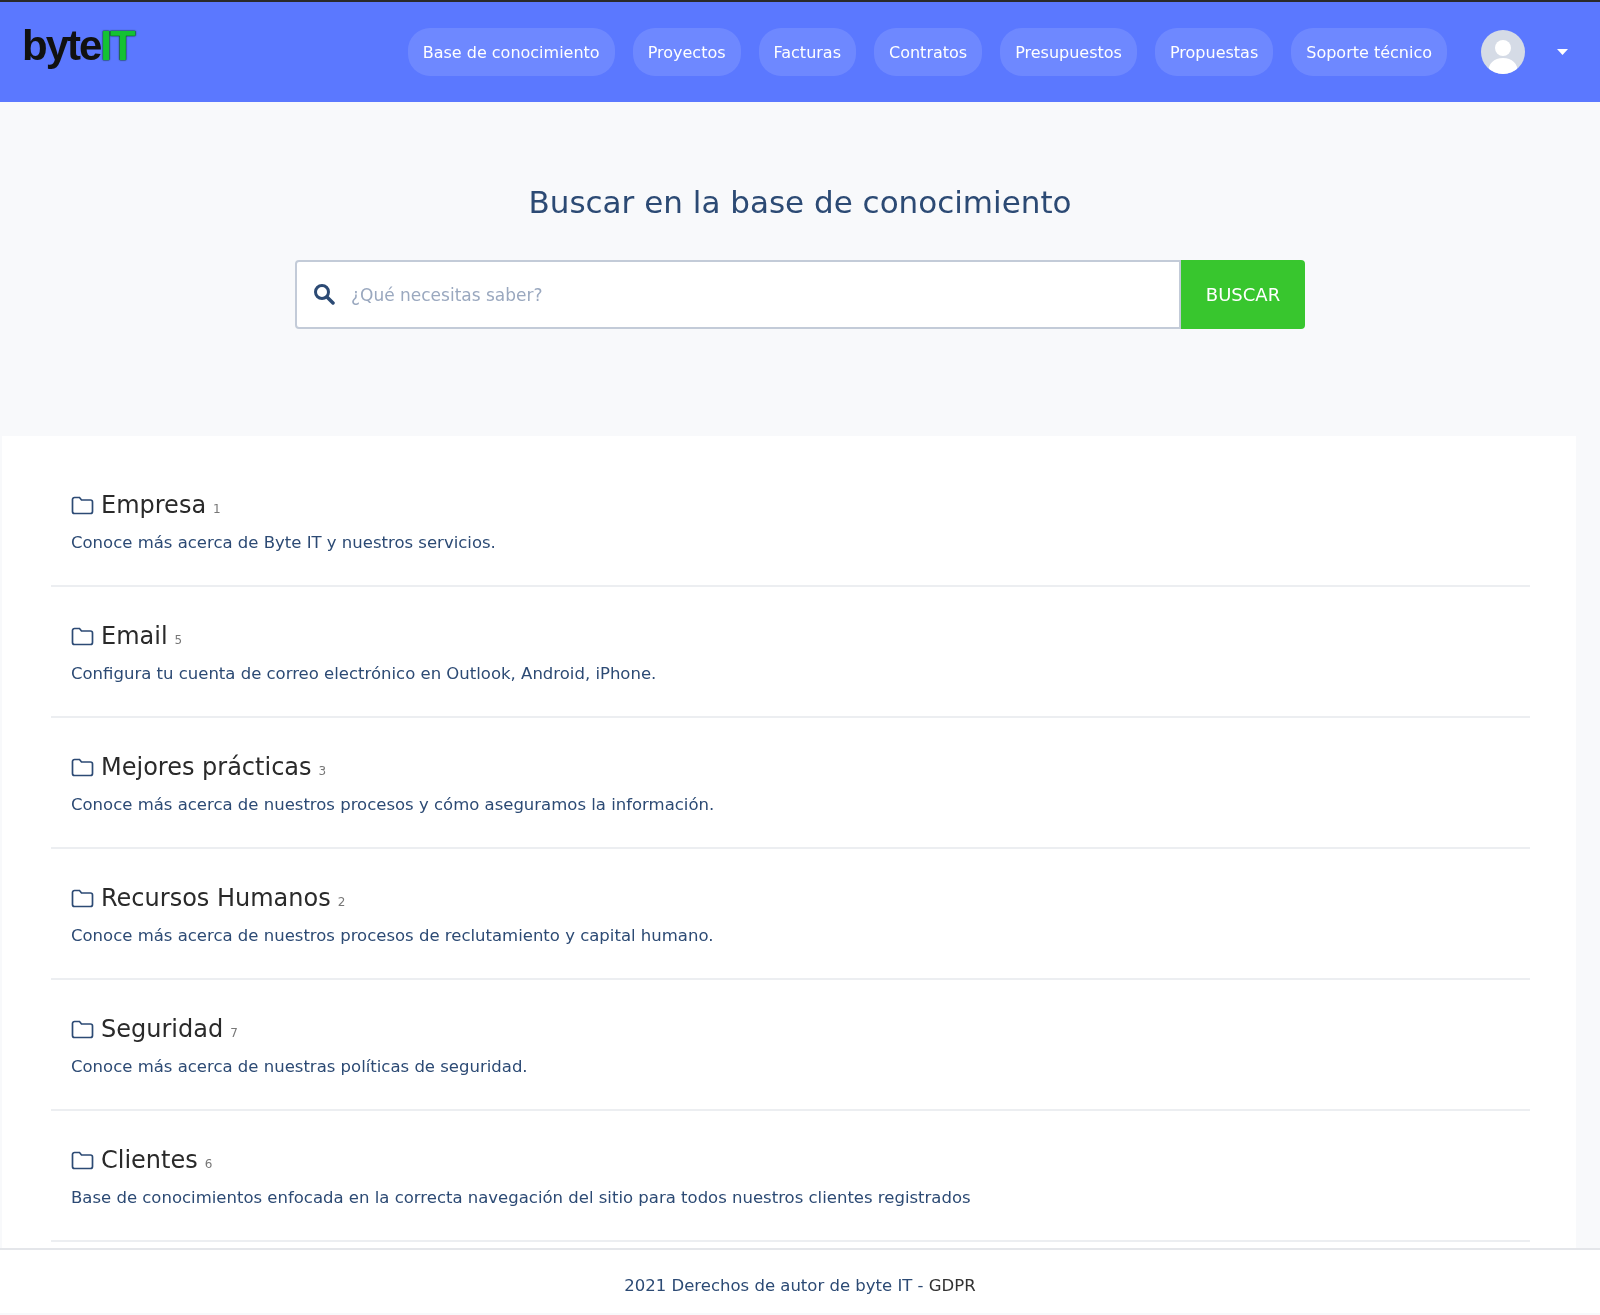 Image resolution: width=1600 pixels, height=1315 pixels. I want to click on category-description: Conoce más acerca de Byte IT y nuestros servicios., so click(284, 542).